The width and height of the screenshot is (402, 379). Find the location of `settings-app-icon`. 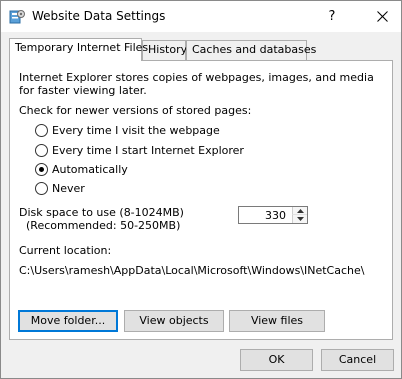

settings-app-icon is located at coordinates (17, 16).